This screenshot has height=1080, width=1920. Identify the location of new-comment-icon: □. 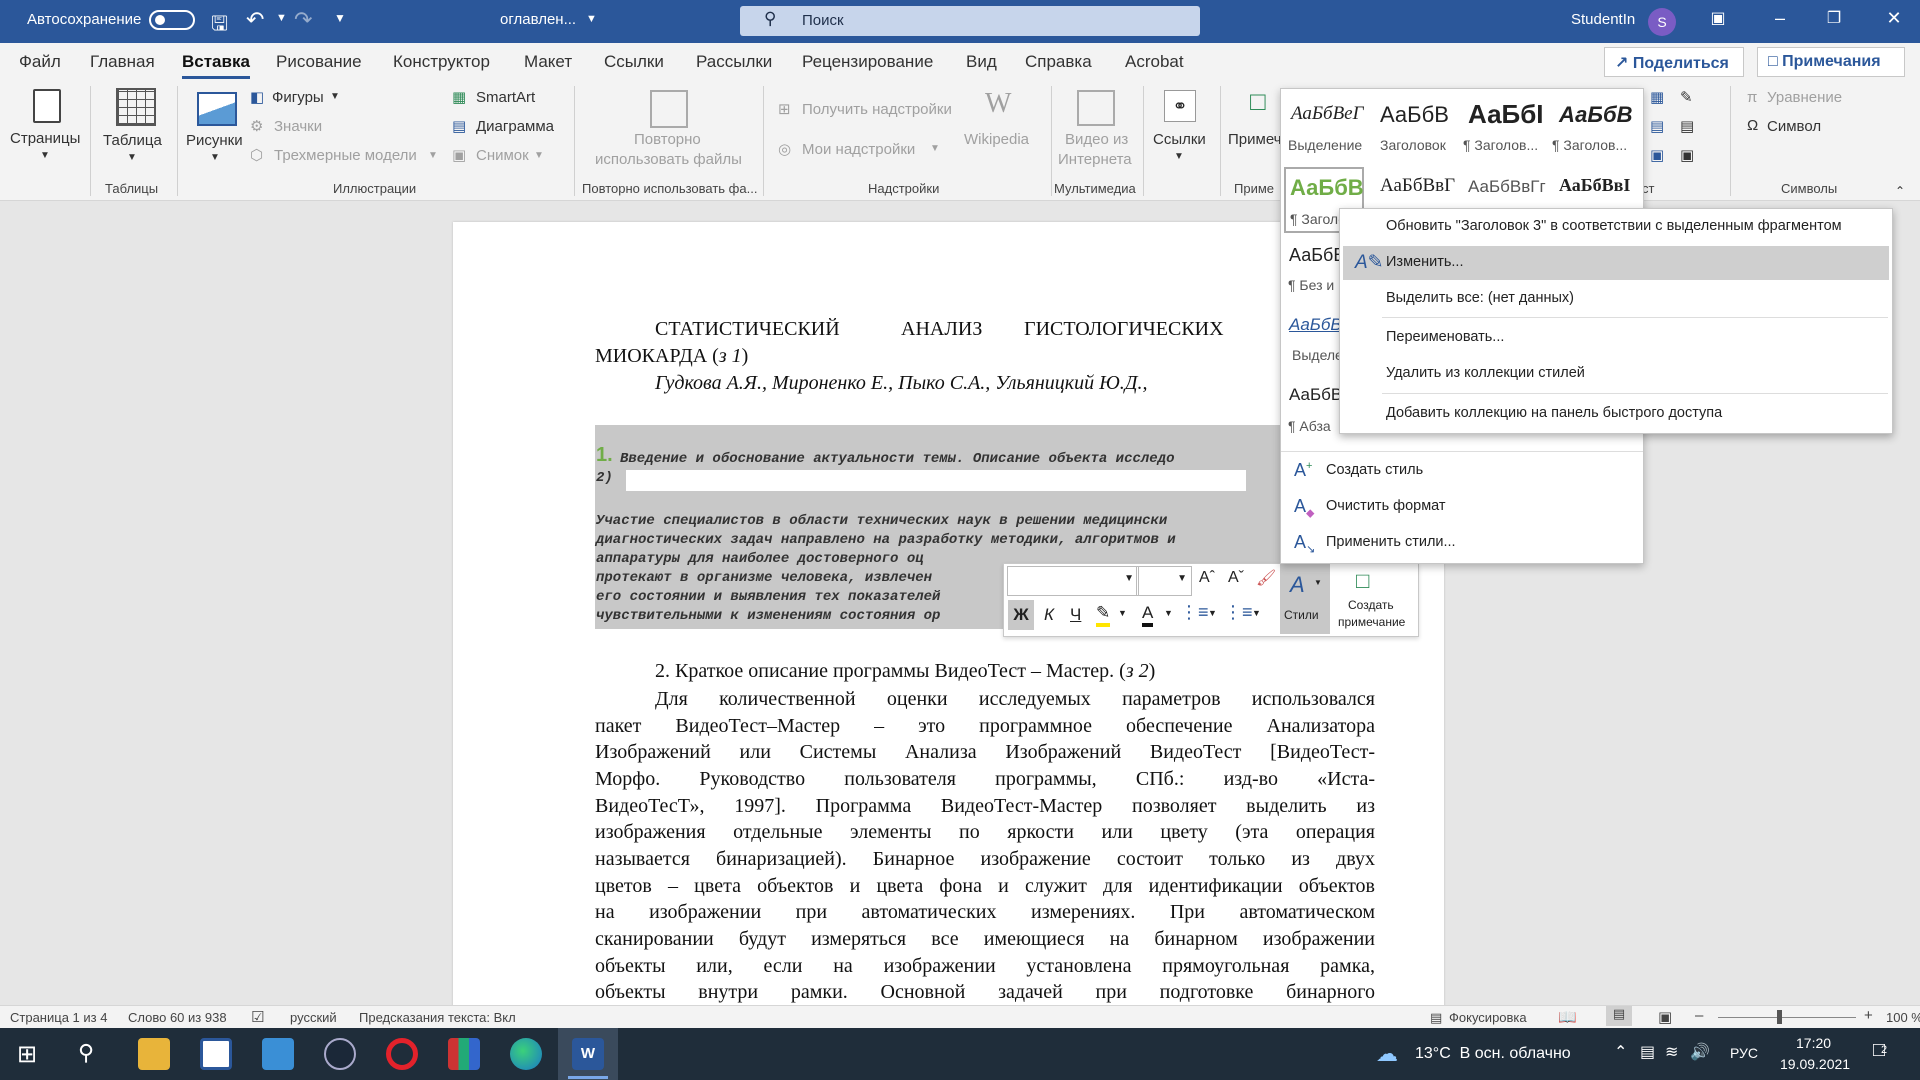
(1258, 101).